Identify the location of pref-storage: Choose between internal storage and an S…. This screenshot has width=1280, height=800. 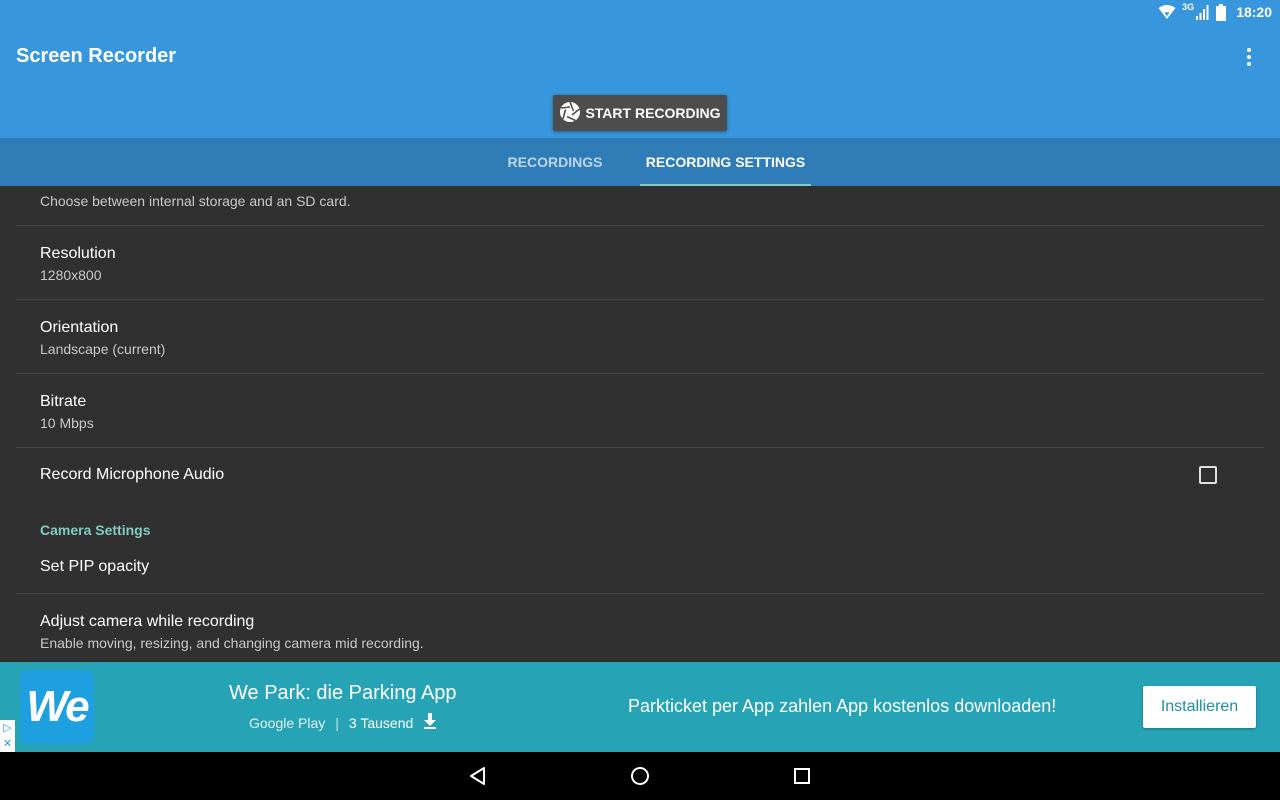
(640, 205).